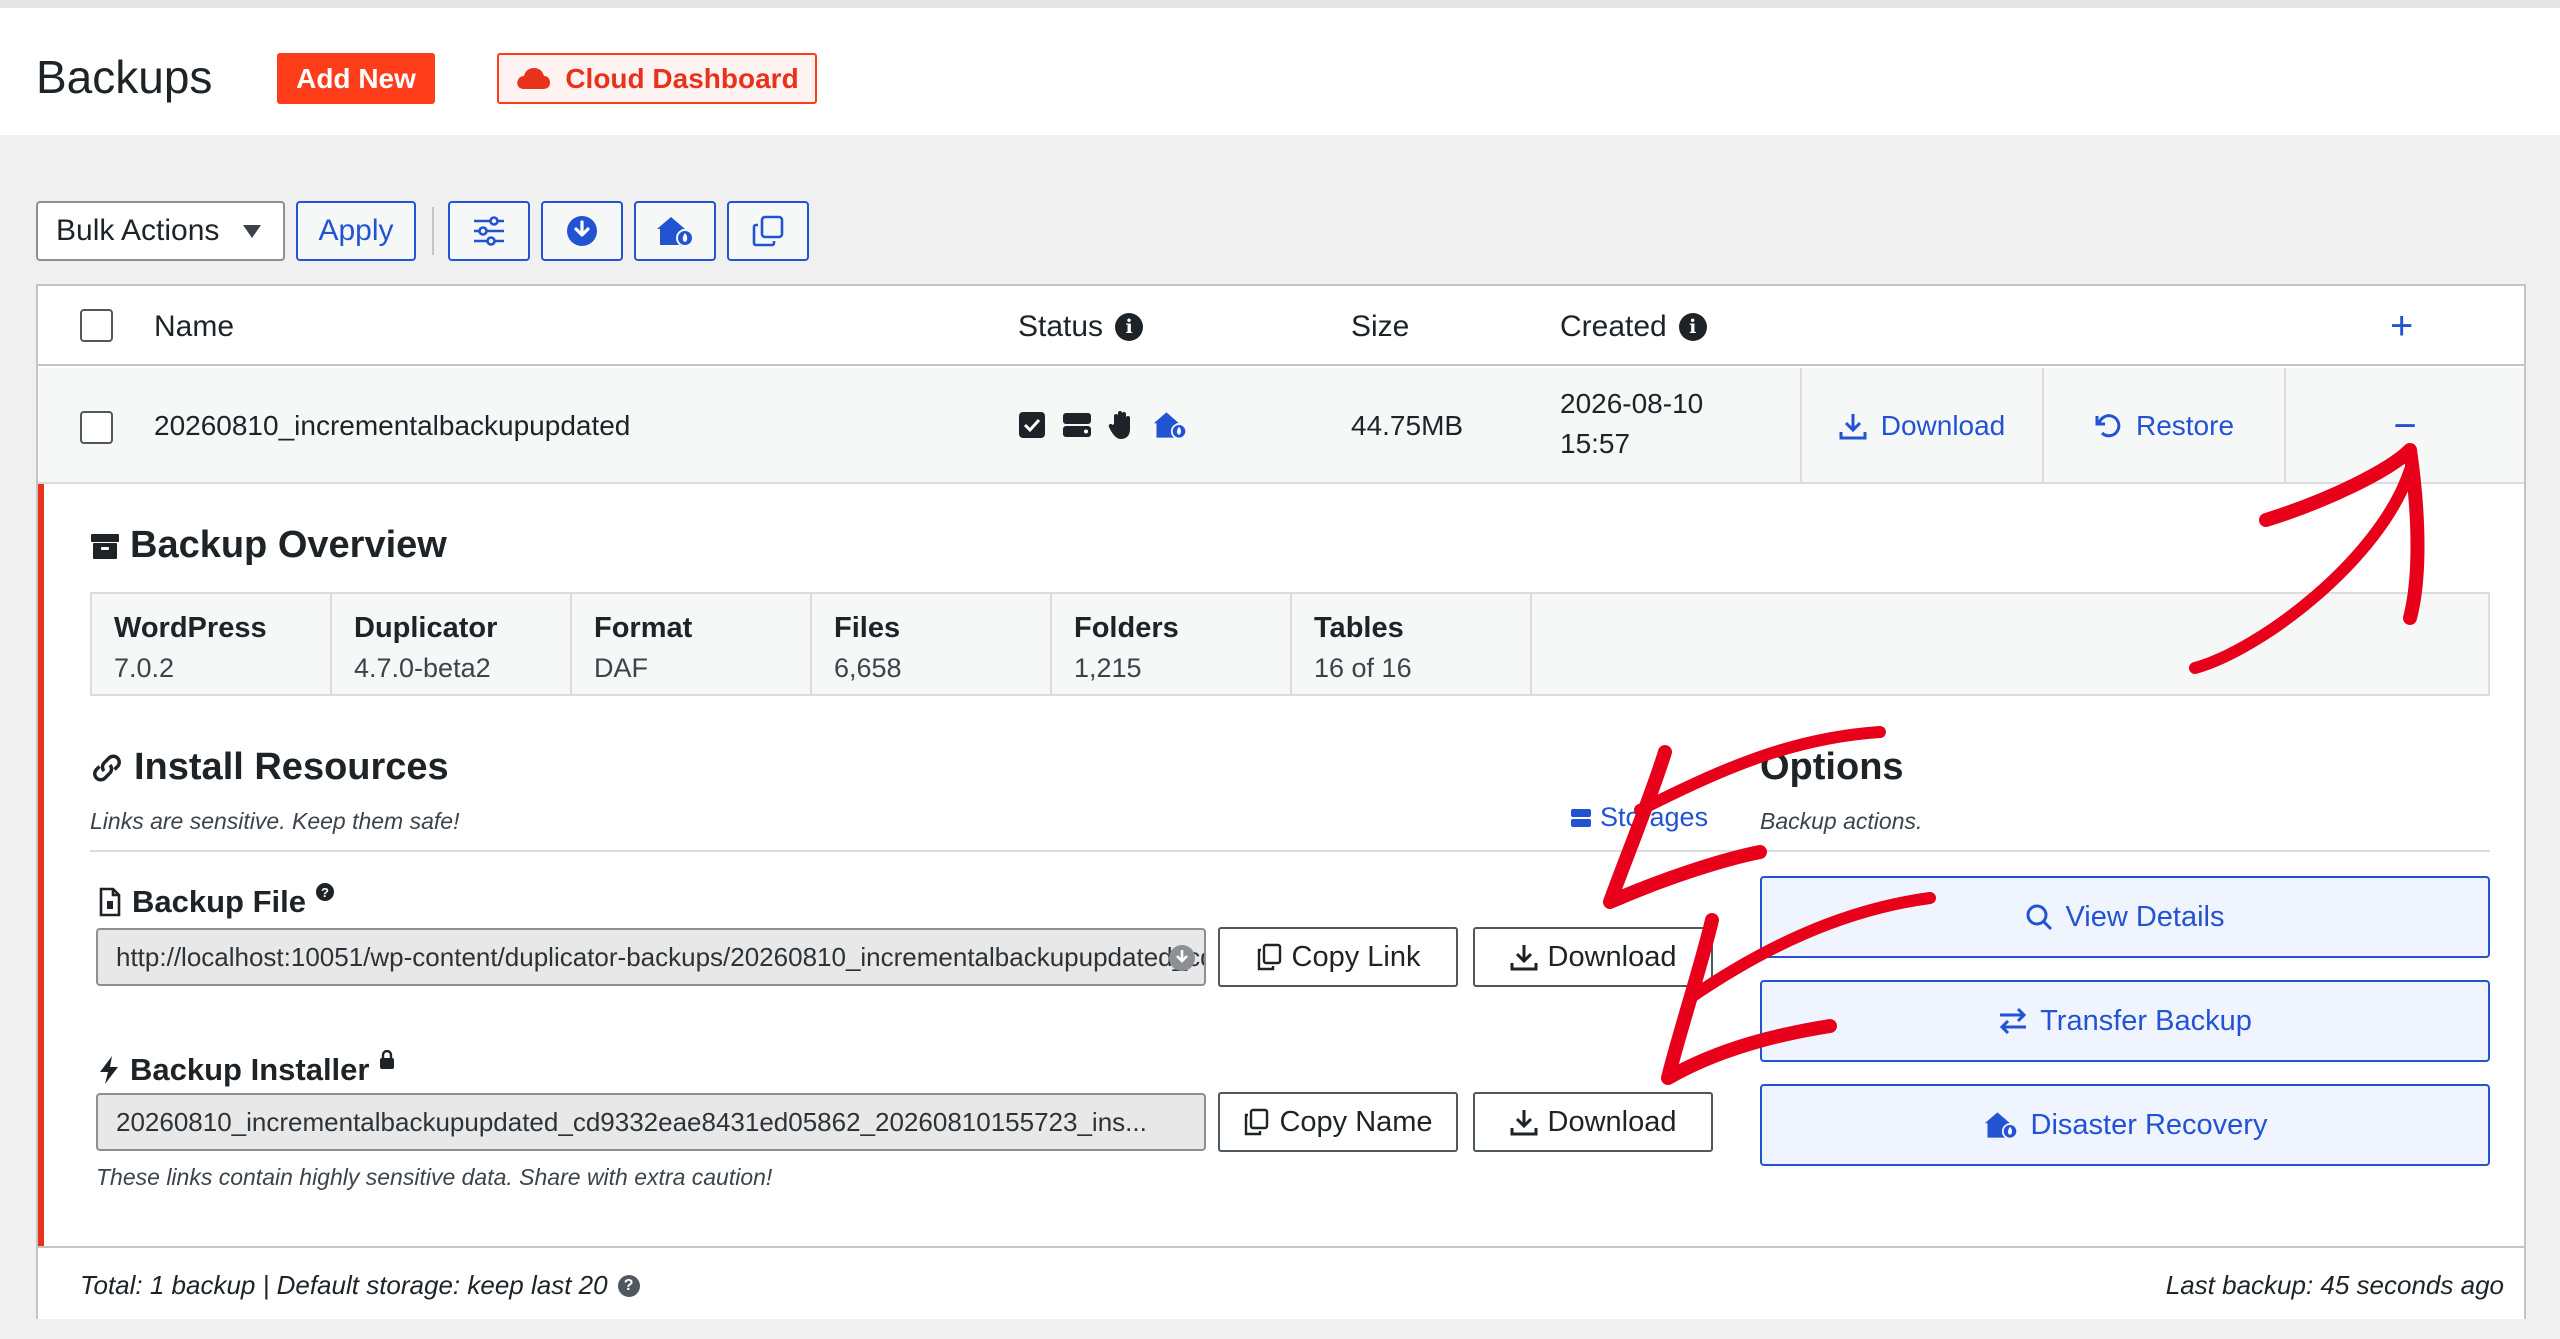 This screenshot has width=2560, height=1339. I want to click on import-button, so click(582, 231).